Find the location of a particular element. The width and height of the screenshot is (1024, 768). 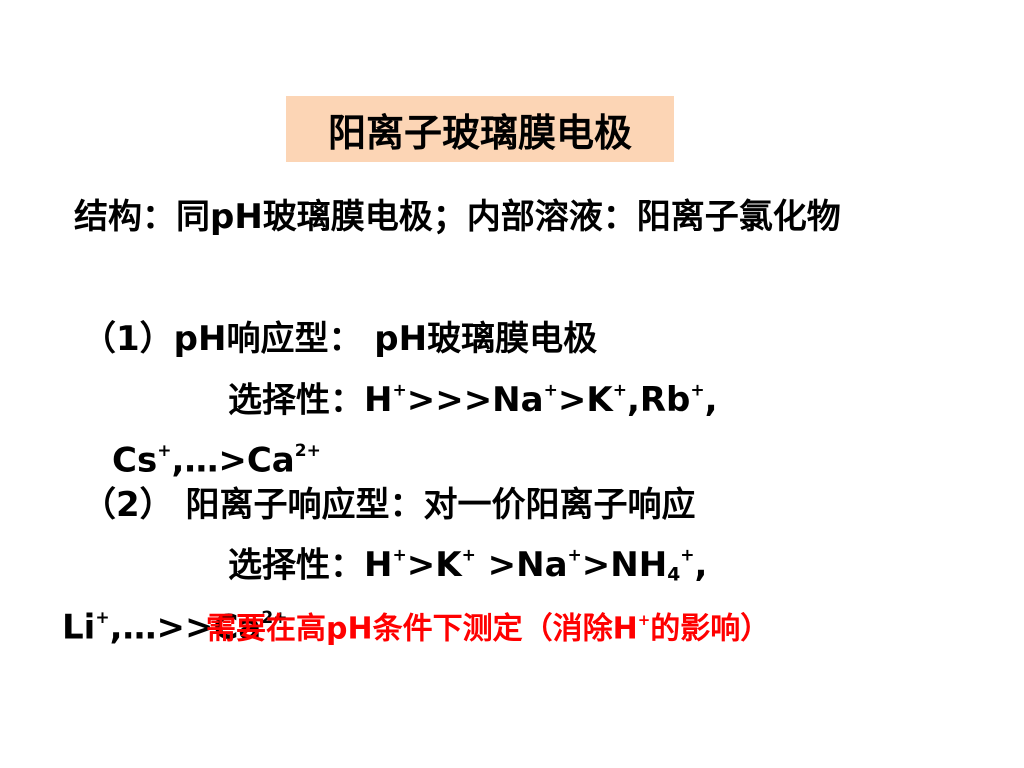

section2-label: （2） 阳离子响应型：对一价阳离子响应 is located at coordinates (389, 505).